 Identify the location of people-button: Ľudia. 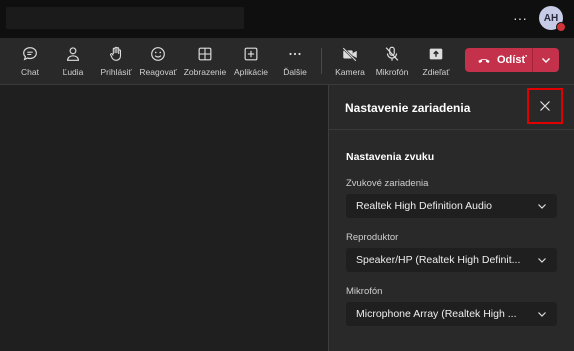
(73, 61).